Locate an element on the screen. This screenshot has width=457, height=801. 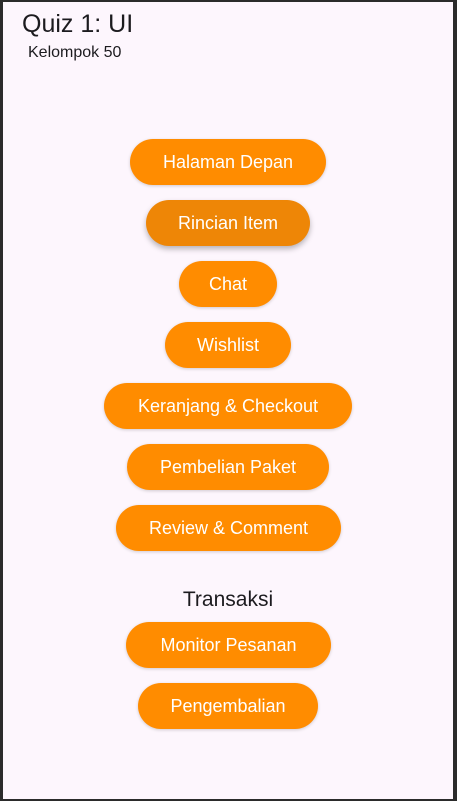
transaksi-heading: Transaksi is located at coordinates (228, 599).